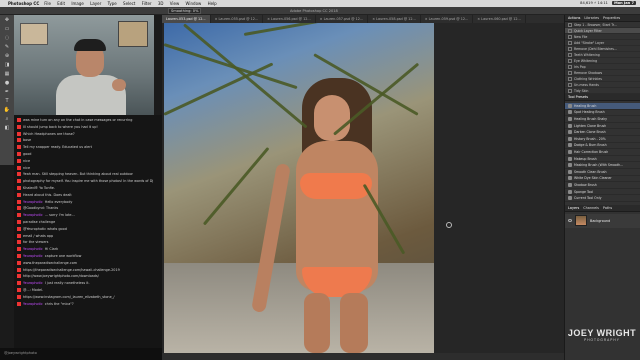 This screenshot has height=360, width=640. I want to click on brush-preset-icon, so click(570, 178).